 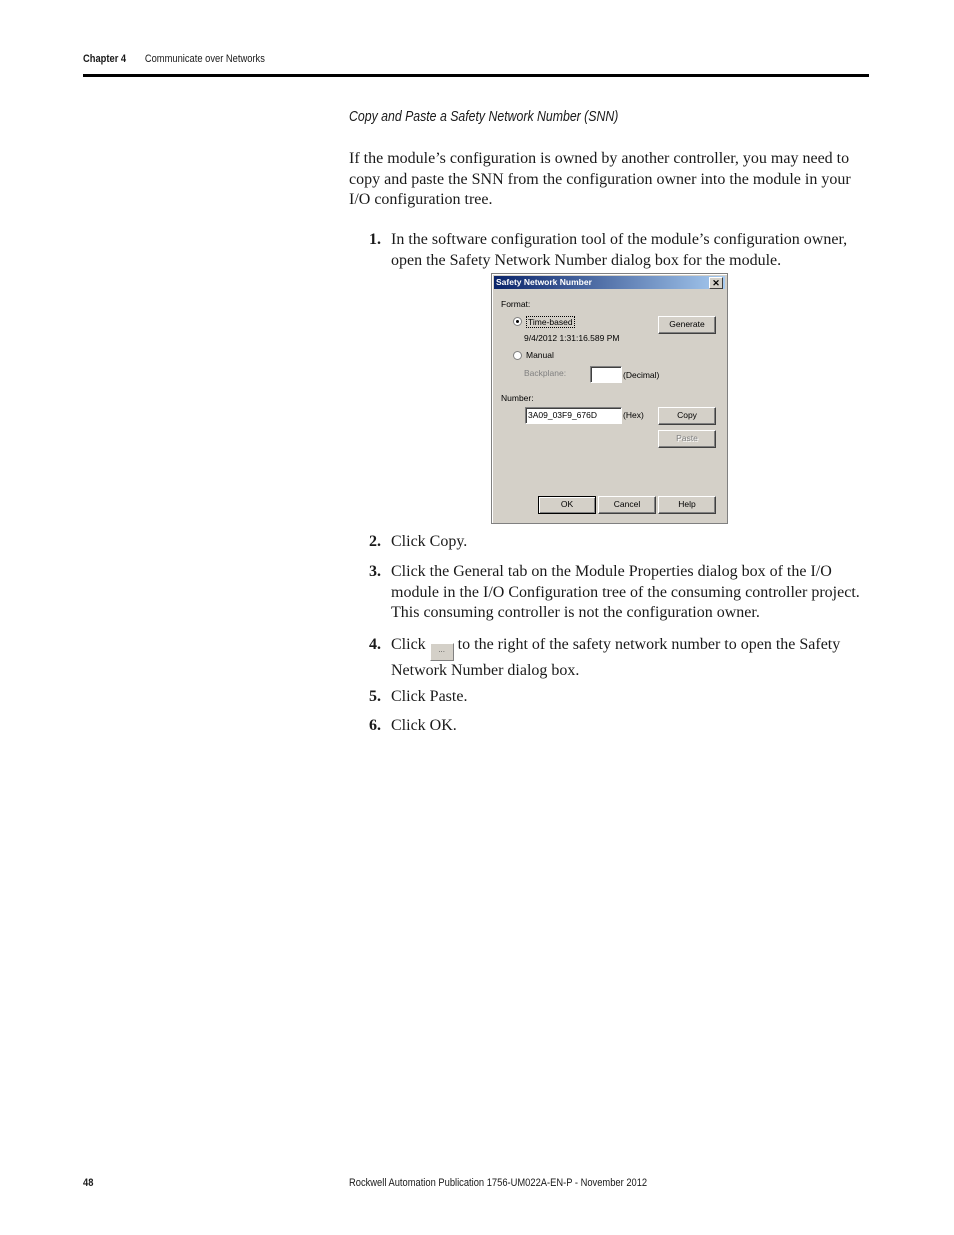 What do you see at coordinates (687, 505) in the screenshot?
I see `help-button: Help` at bounding box center [687, 505].